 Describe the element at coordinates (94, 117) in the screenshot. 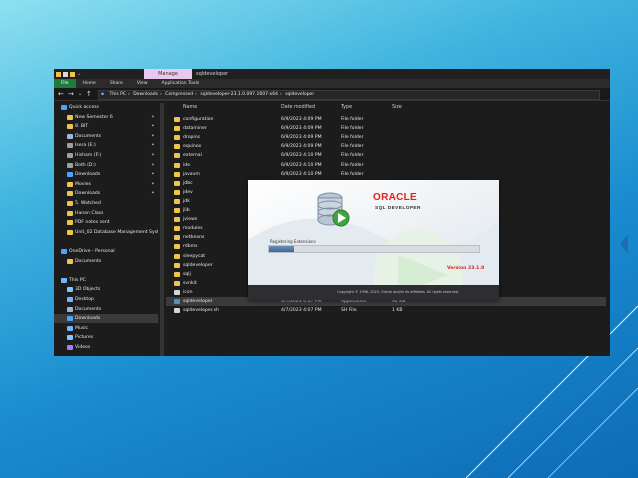

I see `sidebar-item-label: New Semester 6` at that location.